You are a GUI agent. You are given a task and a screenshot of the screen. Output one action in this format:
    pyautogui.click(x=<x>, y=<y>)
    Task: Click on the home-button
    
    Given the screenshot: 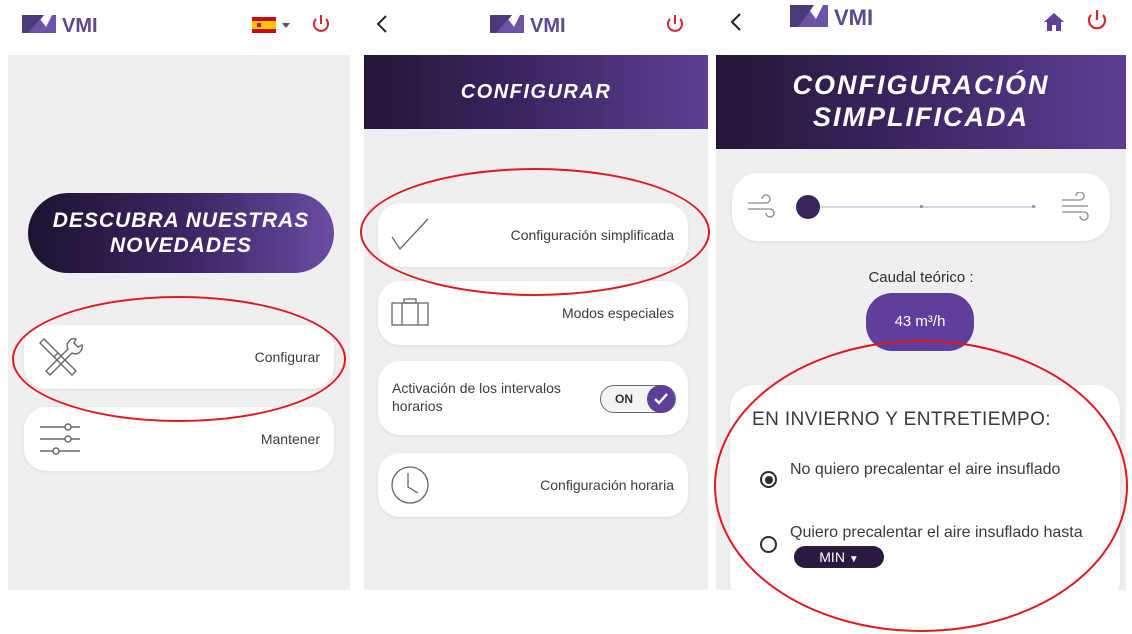 What is the action you would take?
    pyautogui.click(x=1054, y=22)
    